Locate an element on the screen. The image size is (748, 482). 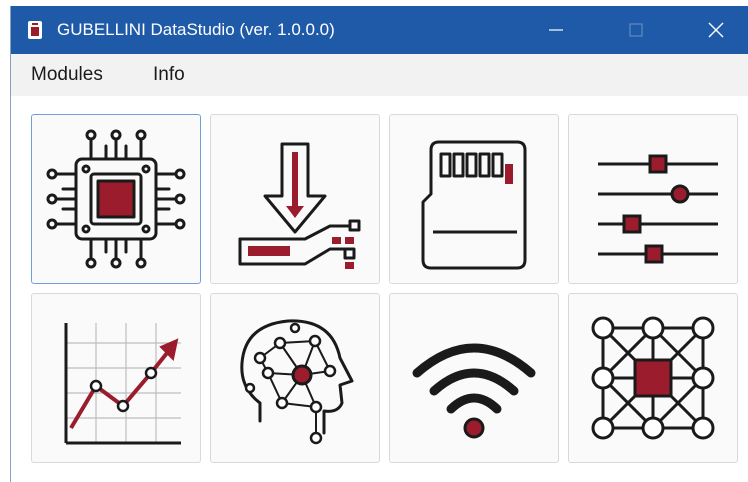
menu-modules: Modules is located at coordinates (67, 75).